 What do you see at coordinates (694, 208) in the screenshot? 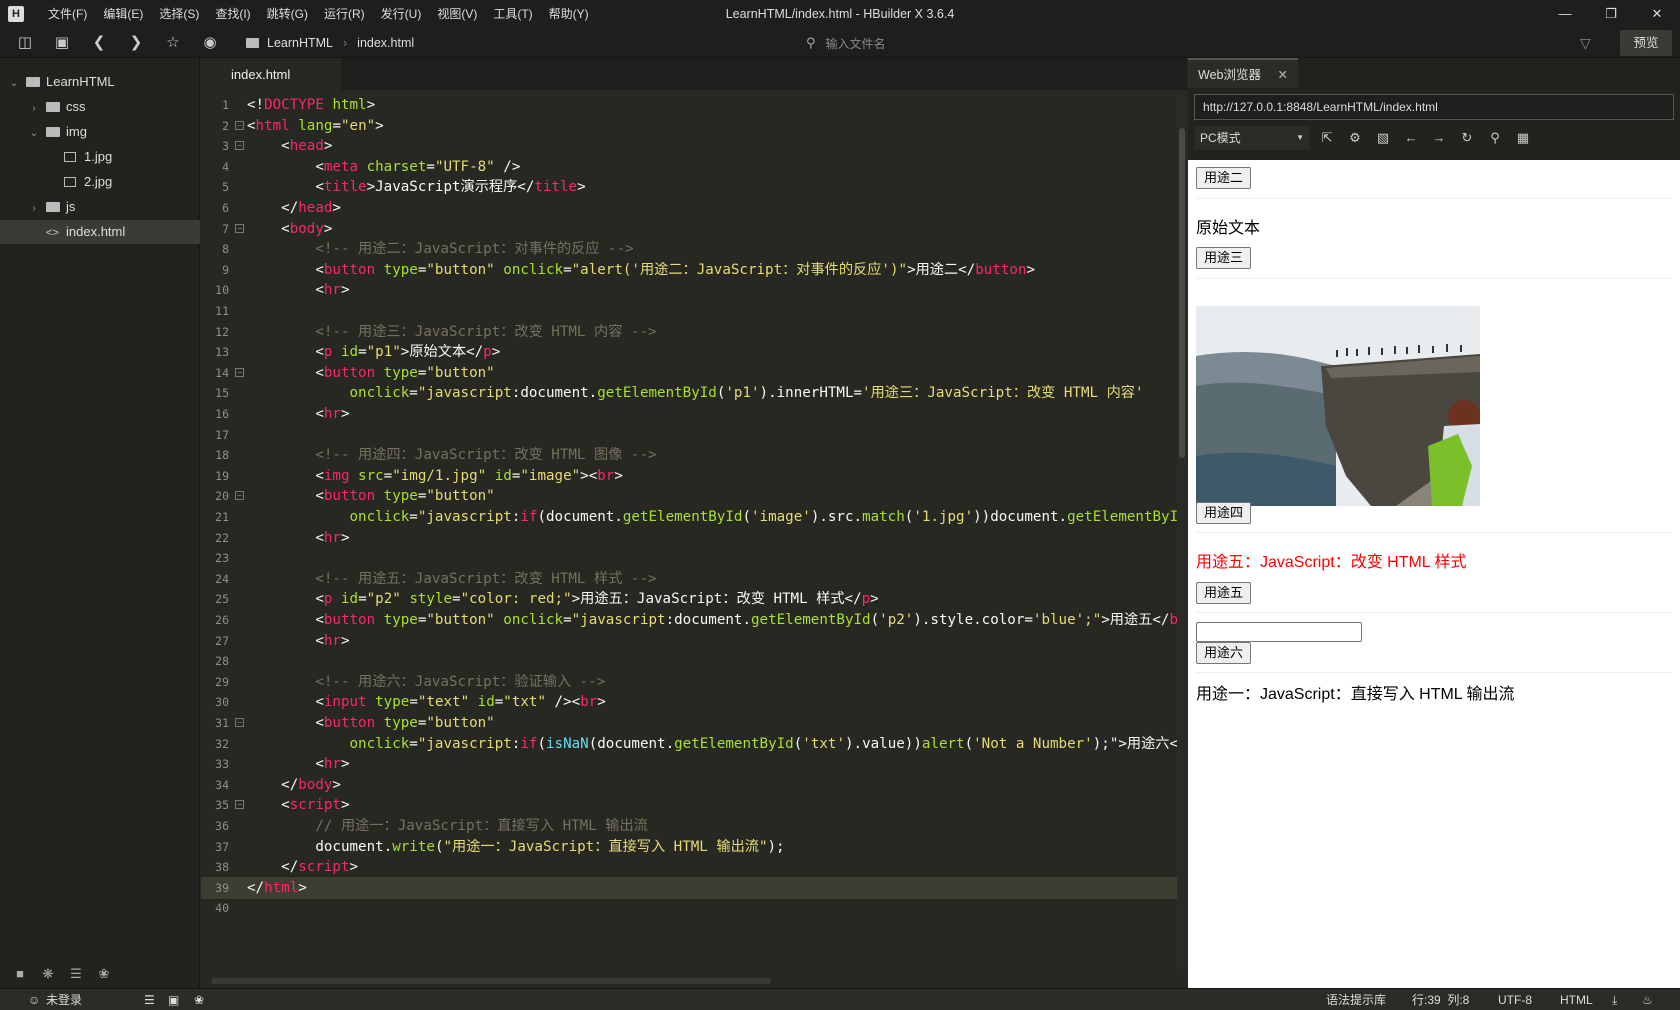
I see `code-line: 6 </head>` at bounding box center [694, 208].